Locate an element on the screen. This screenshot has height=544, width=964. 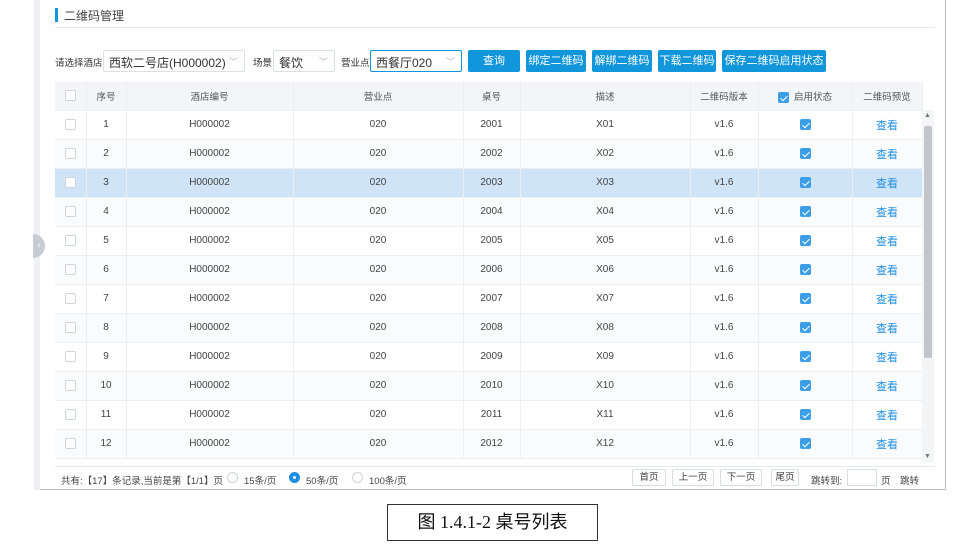
description: X11 is located at coordinates (605, 415).